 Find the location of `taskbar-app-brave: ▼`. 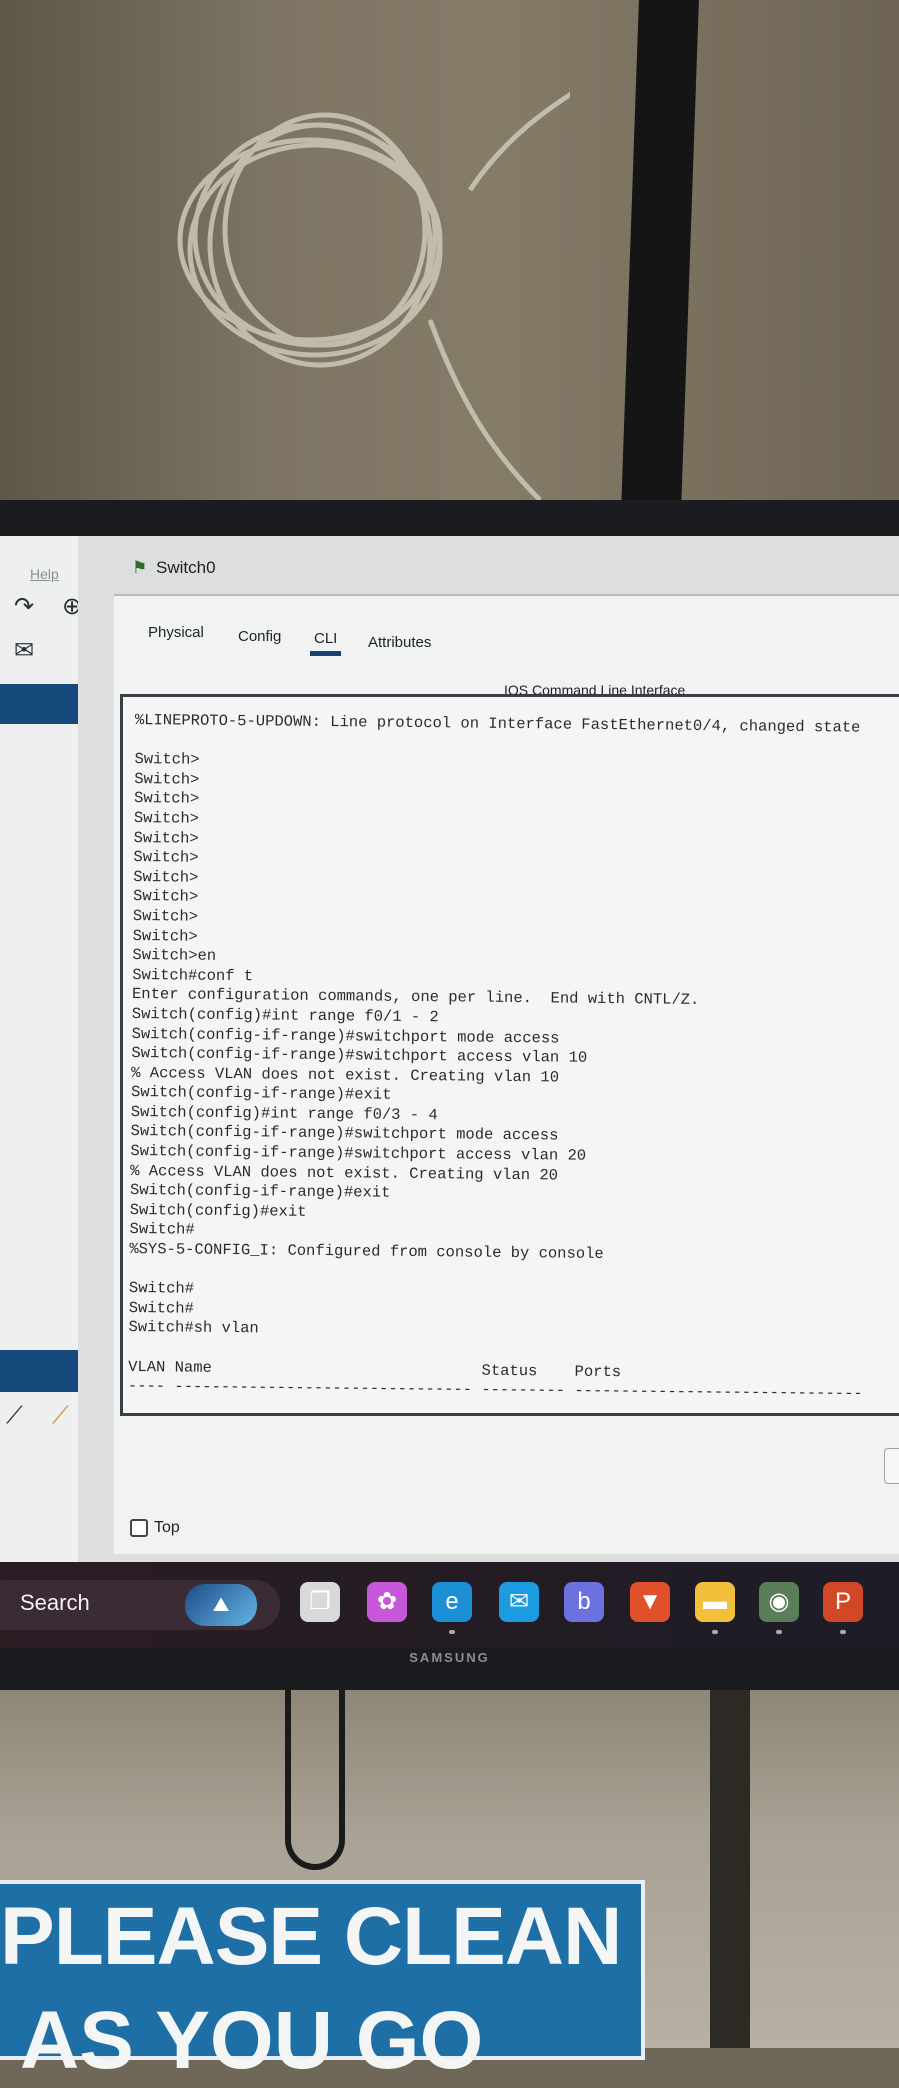

taskbar-app-brave: ▼ is located at coordinates (650, 1602).